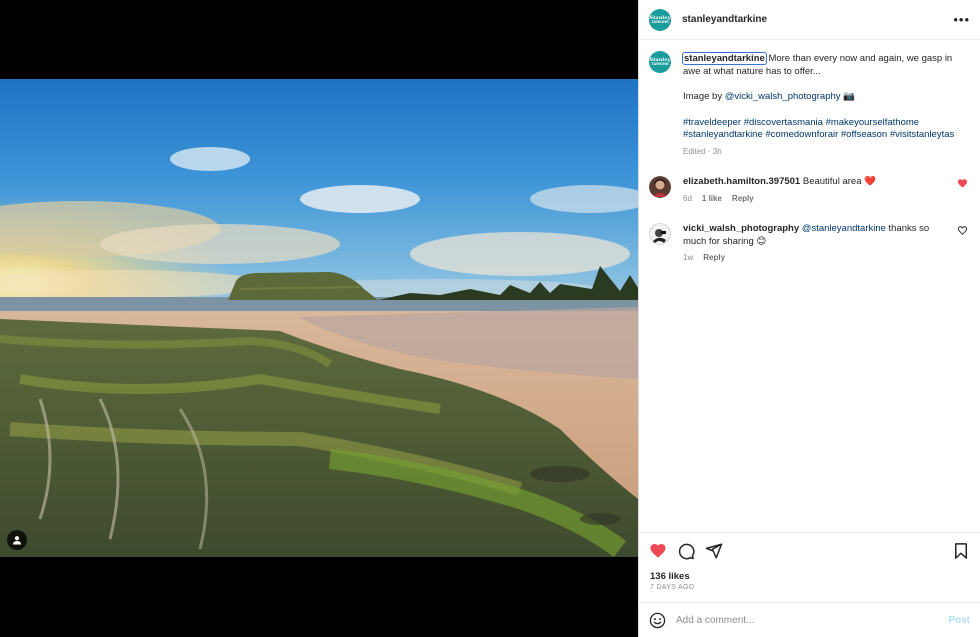 The image size is (980, 637). I want to click on comment-text: Beautiful area ❤️, so click(839, 181).